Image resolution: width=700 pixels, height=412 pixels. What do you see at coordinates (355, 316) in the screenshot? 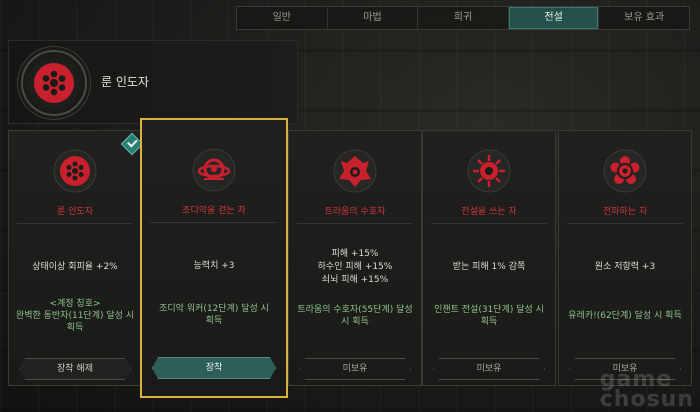
I see `card-condition: 트라움의 수호자(55단계) 달성 시 획득` at bounding box center [355, 316].